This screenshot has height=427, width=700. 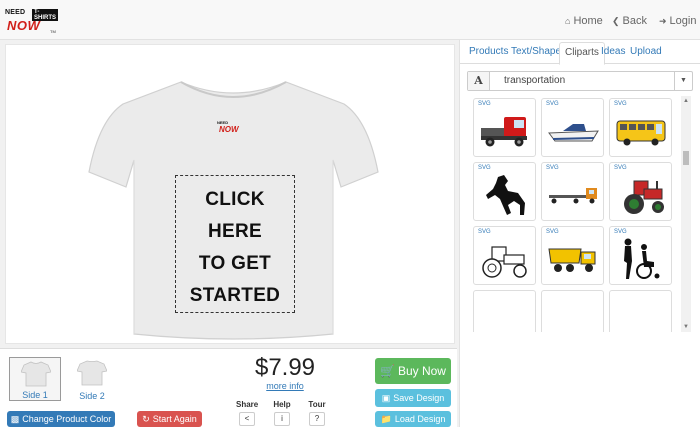 What do you see at coordinates (285, 386) in the screenshot?
I see `more-info-link: more info` at bounding box center [285, 386].